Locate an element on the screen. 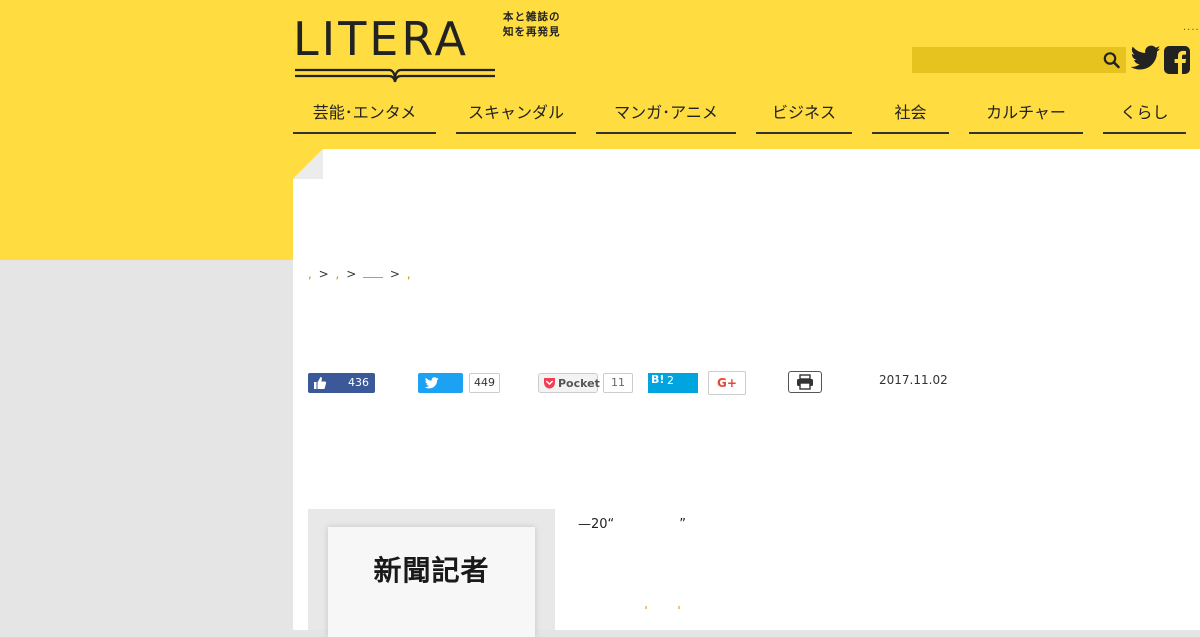 This screenshot has height=637, width=1200. nav-item-society: 社会 is located at coordinates (910, 116).